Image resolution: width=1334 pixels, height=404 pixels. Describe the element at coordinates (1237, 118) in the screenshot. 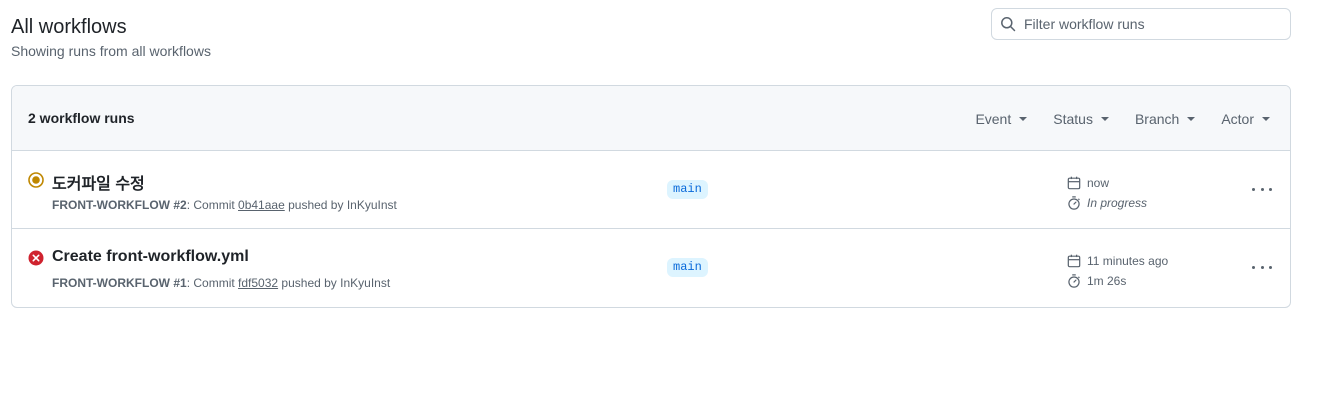

I see `actor-filter-label: Actor` at that location.